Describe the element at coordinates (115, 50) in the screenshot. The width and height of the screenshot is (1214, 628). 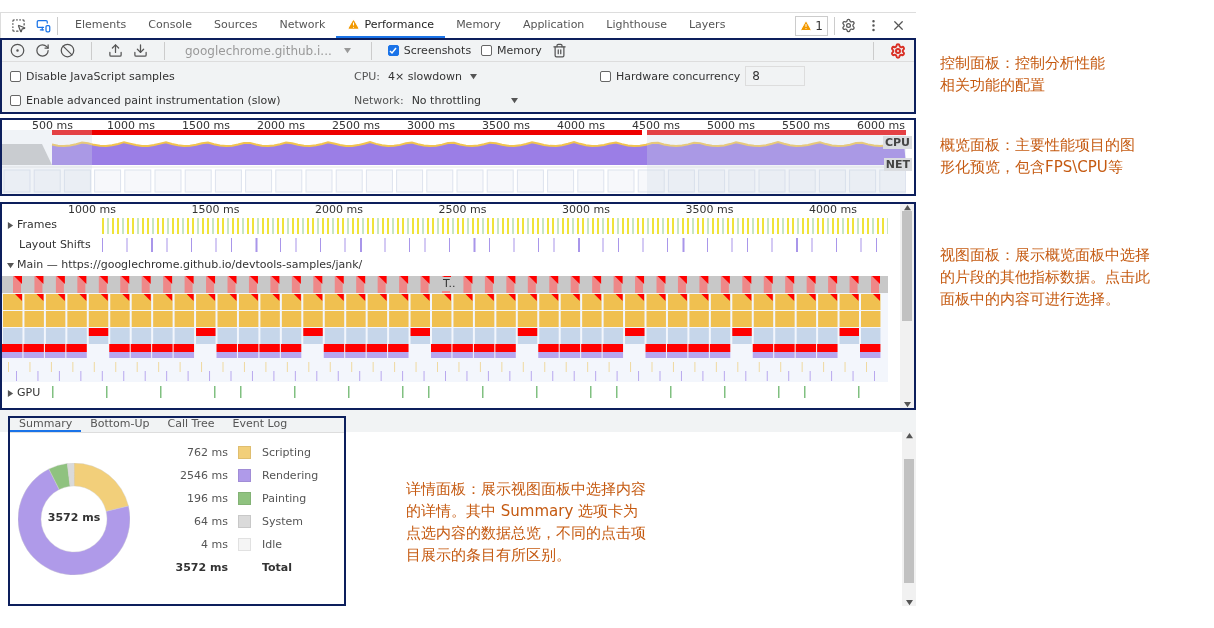
I see `upload-icon` at that location.